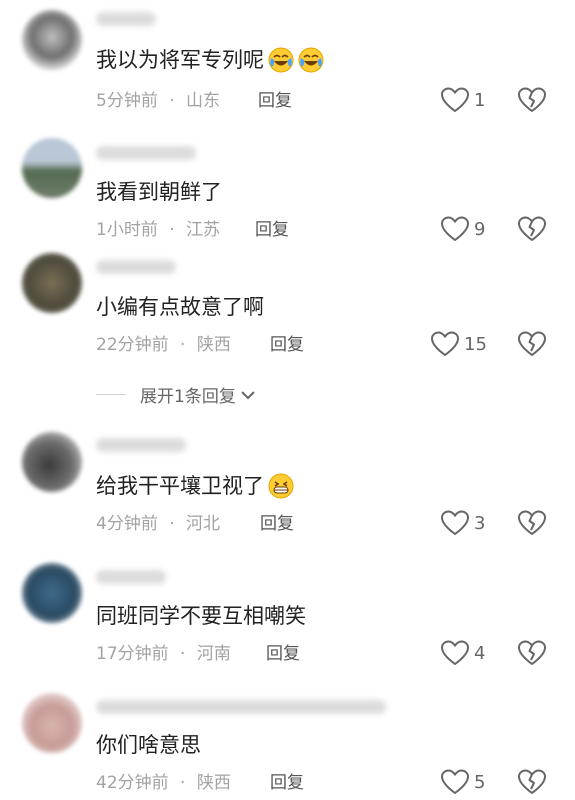 The width and height of the screenshot is (575, 800). I want to click on comment-time: 22分钟前, so click(132, 345).